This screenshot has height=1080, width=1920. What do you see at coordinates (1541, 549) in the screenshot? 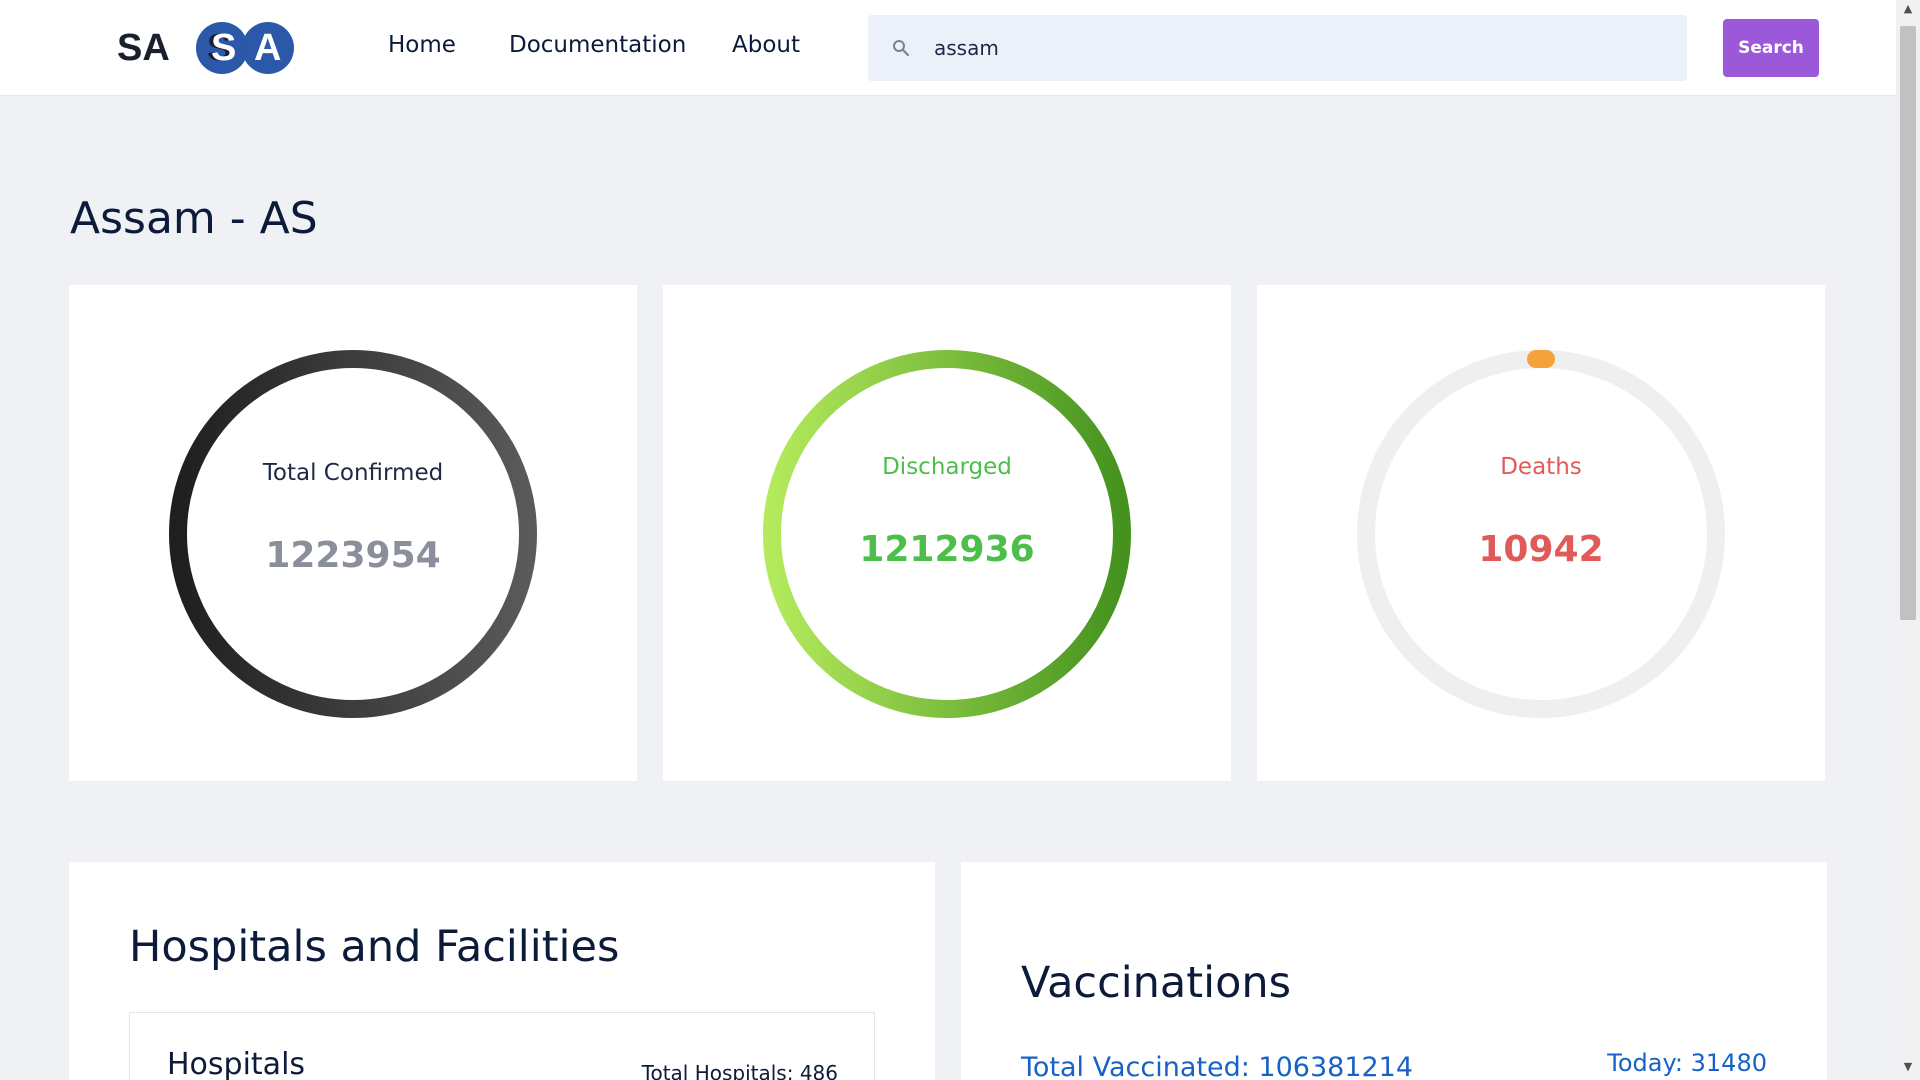
I see `deaths-value: 10942` at bounding box center [1541, 549].